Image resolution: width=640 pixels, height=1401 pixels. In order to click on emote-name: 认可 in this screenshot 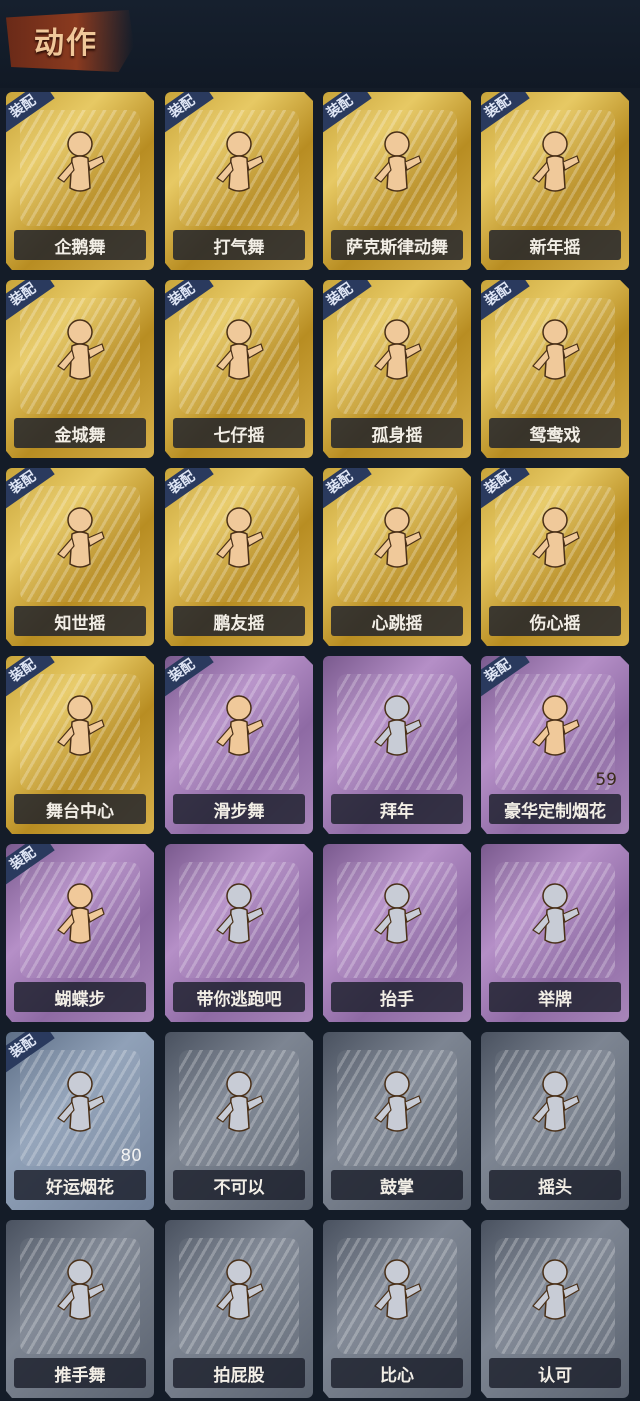, I will do `click(555, 1373)`.